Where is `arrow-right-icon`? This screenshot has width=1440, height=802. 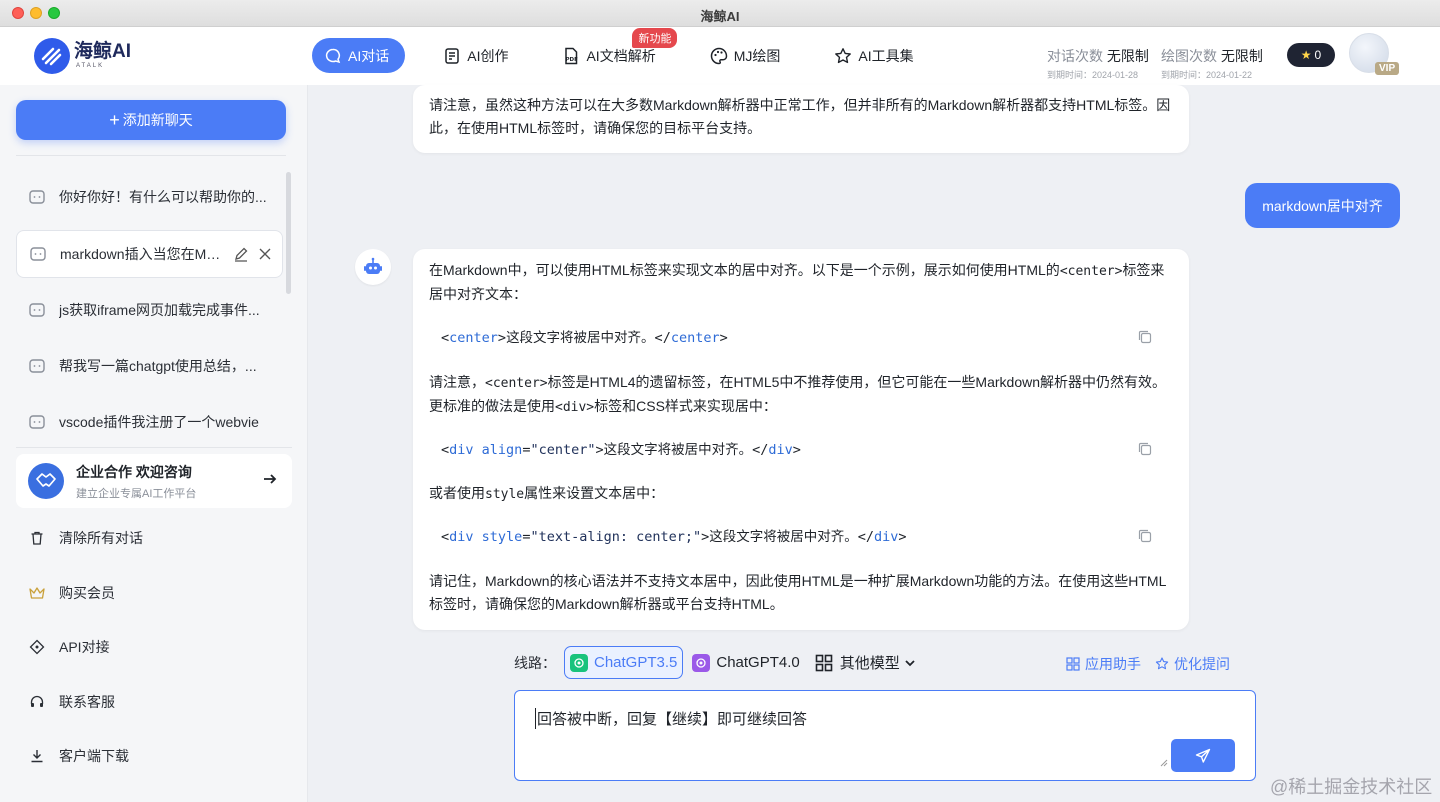
arrow-right-icon is located at coordinates (270, 479).